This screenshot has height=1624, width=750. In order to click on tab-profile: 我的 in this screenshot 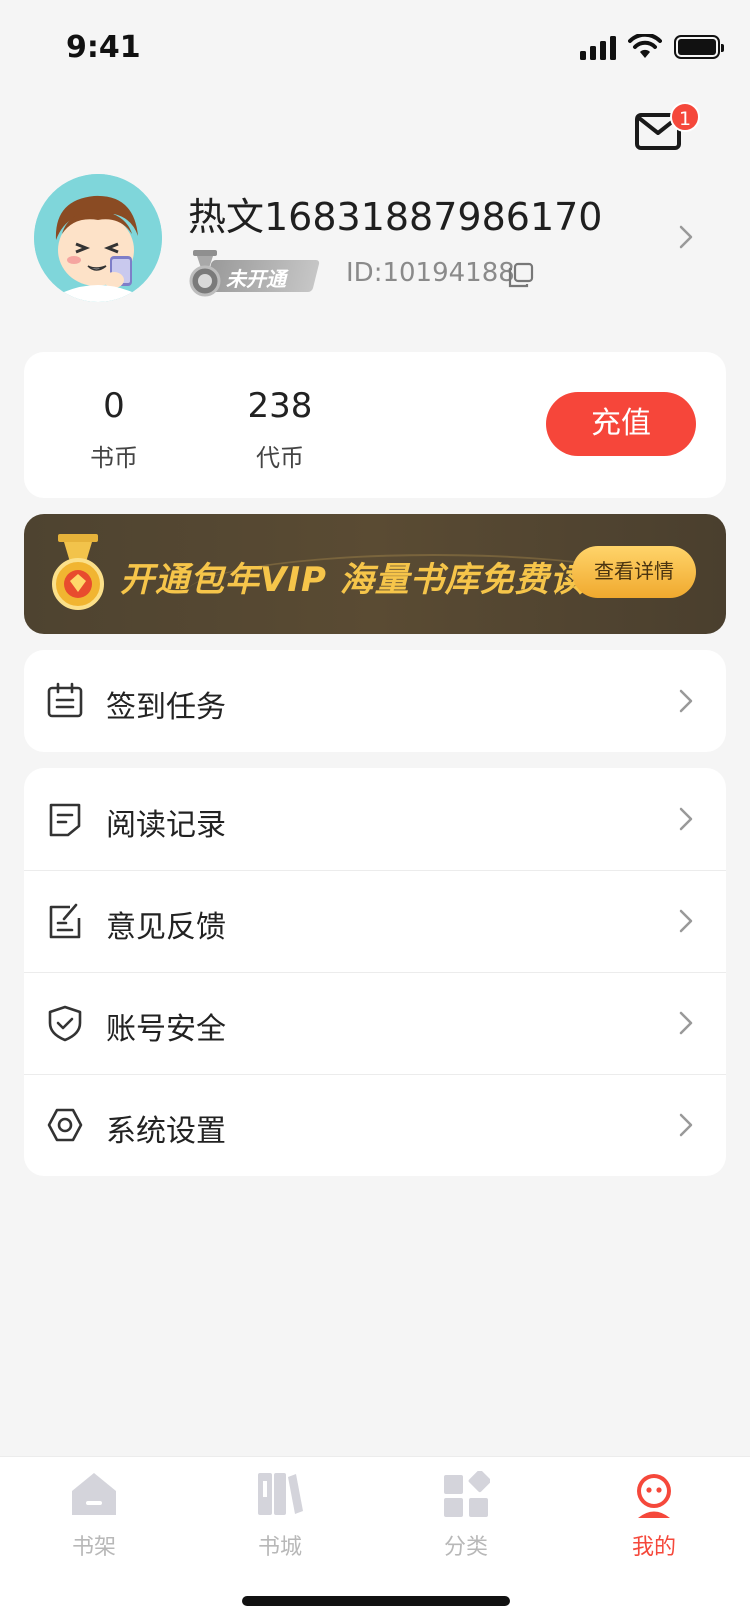, I will do `click(654, 1516)`.